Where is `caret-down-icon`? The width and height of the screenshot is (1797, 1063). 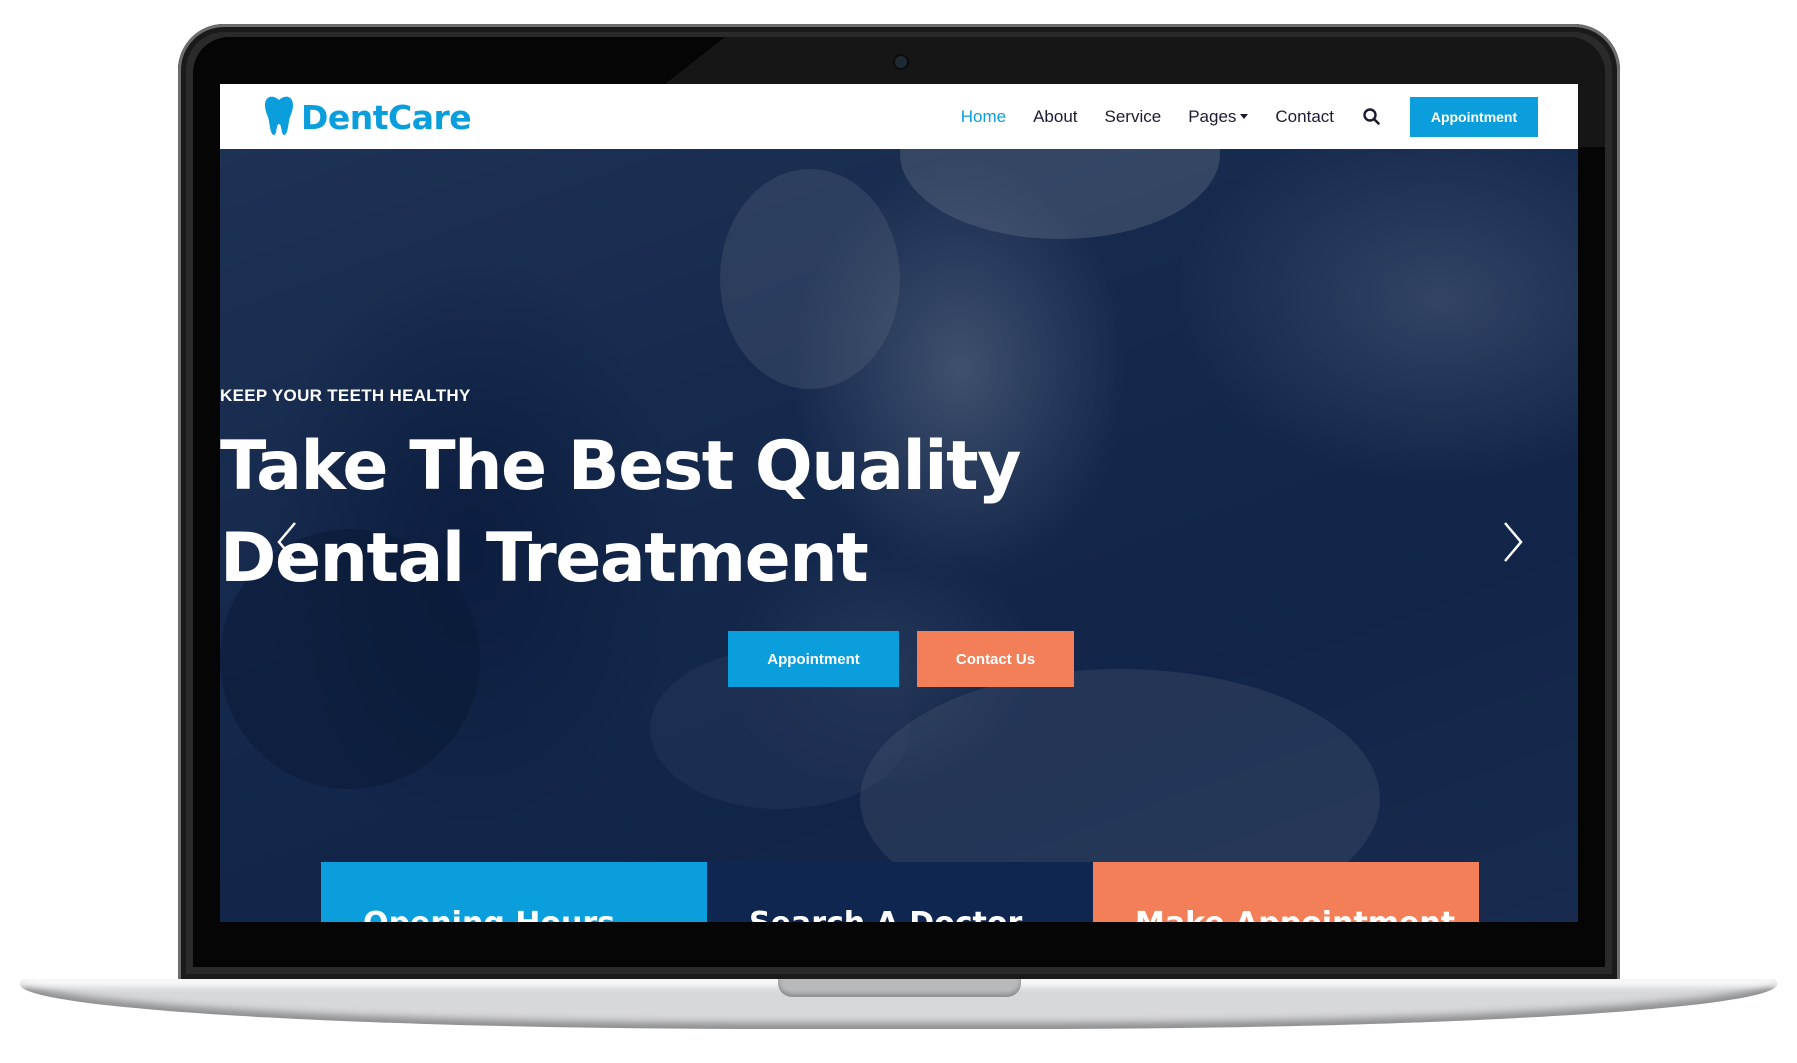
caret-down-icon is located at coordinates (1244, 116).